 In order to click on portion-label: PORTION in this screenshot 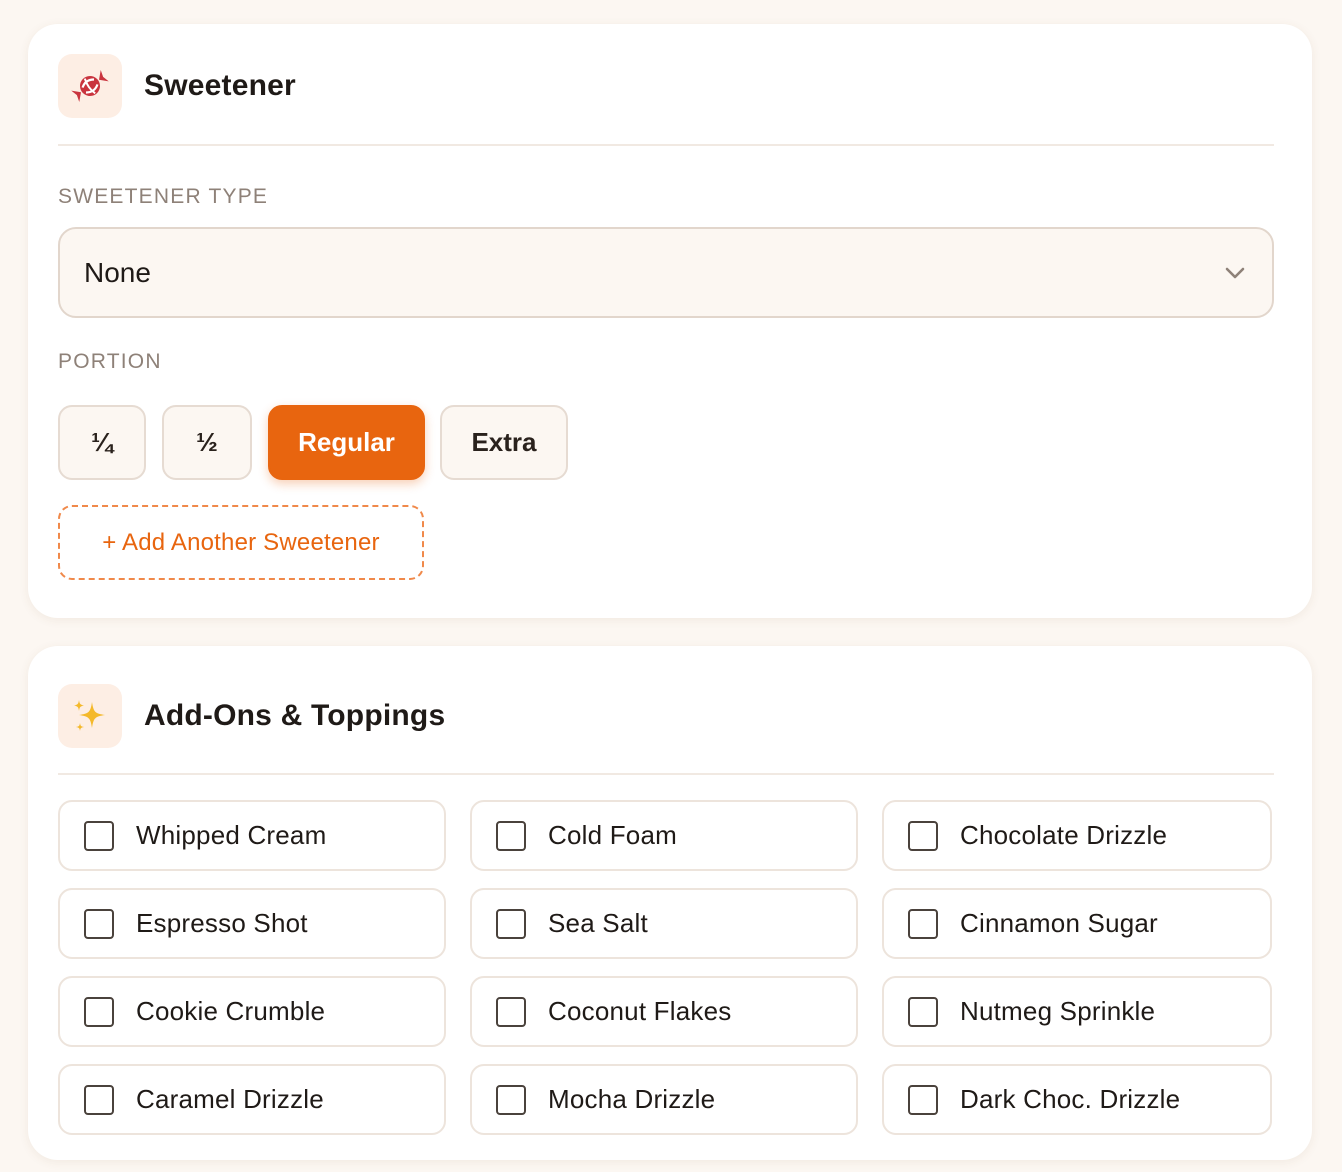, I will do `click(110, 361)`.